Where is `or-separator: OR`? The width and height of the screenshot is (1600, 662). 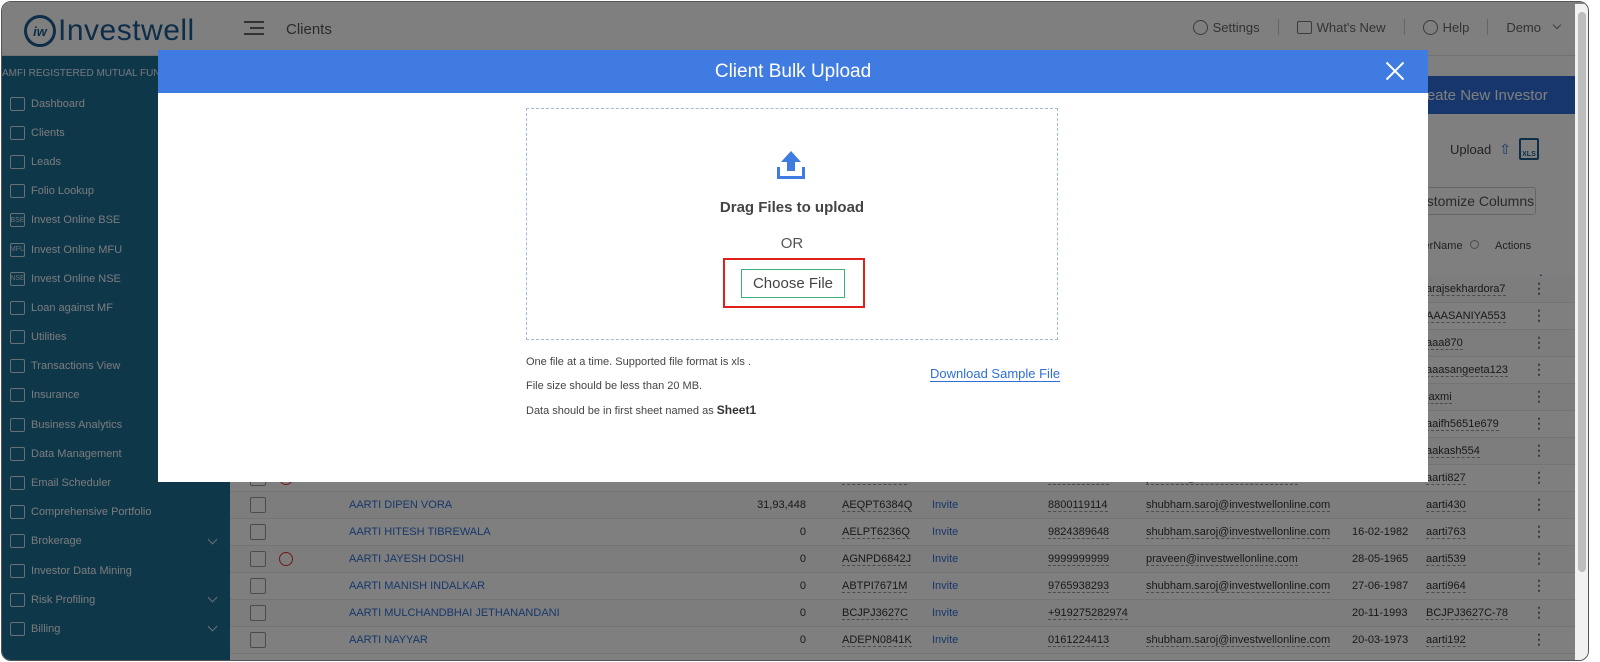 or-separator: OR is located at coordinates (792, 243).